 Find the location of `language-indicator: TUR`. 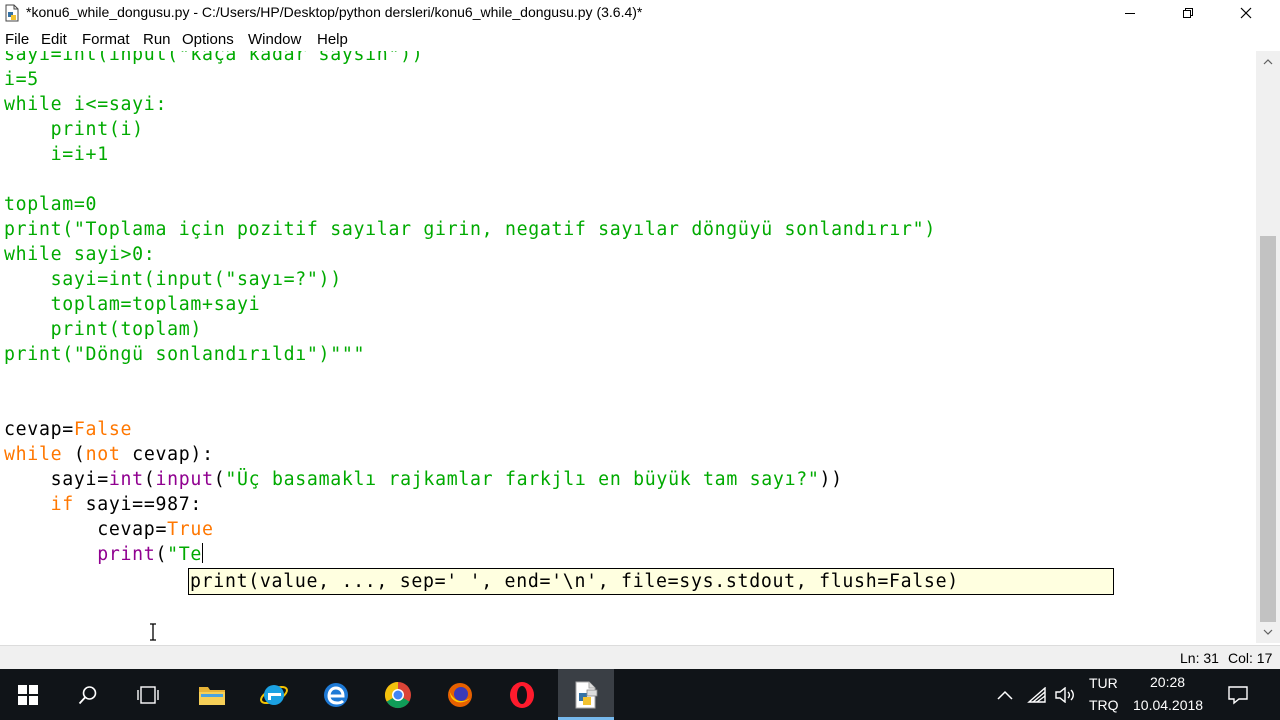

language-indicator: TUR is located at coordinates (1103, 683).